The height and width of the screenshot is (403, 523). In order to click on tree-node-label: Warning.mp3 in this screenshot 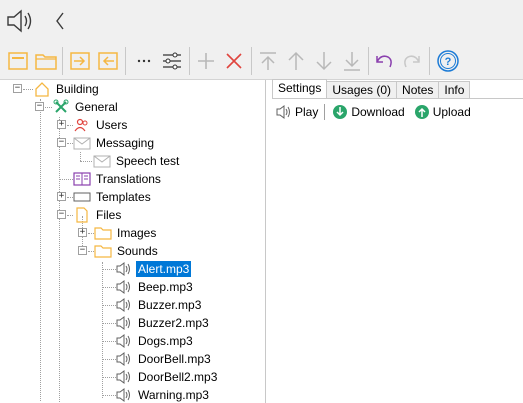, I will do `click(173, 395)`.